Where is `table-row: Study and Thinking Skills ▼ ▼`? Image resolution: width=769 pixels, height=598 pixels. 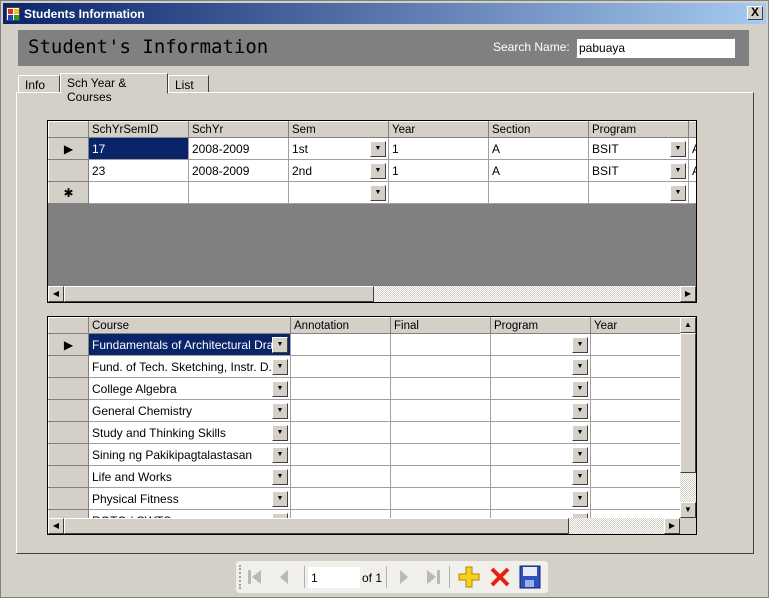
table-row: Study and Thinking Skills ▼ ▼ is located at coordinates (365, 432).